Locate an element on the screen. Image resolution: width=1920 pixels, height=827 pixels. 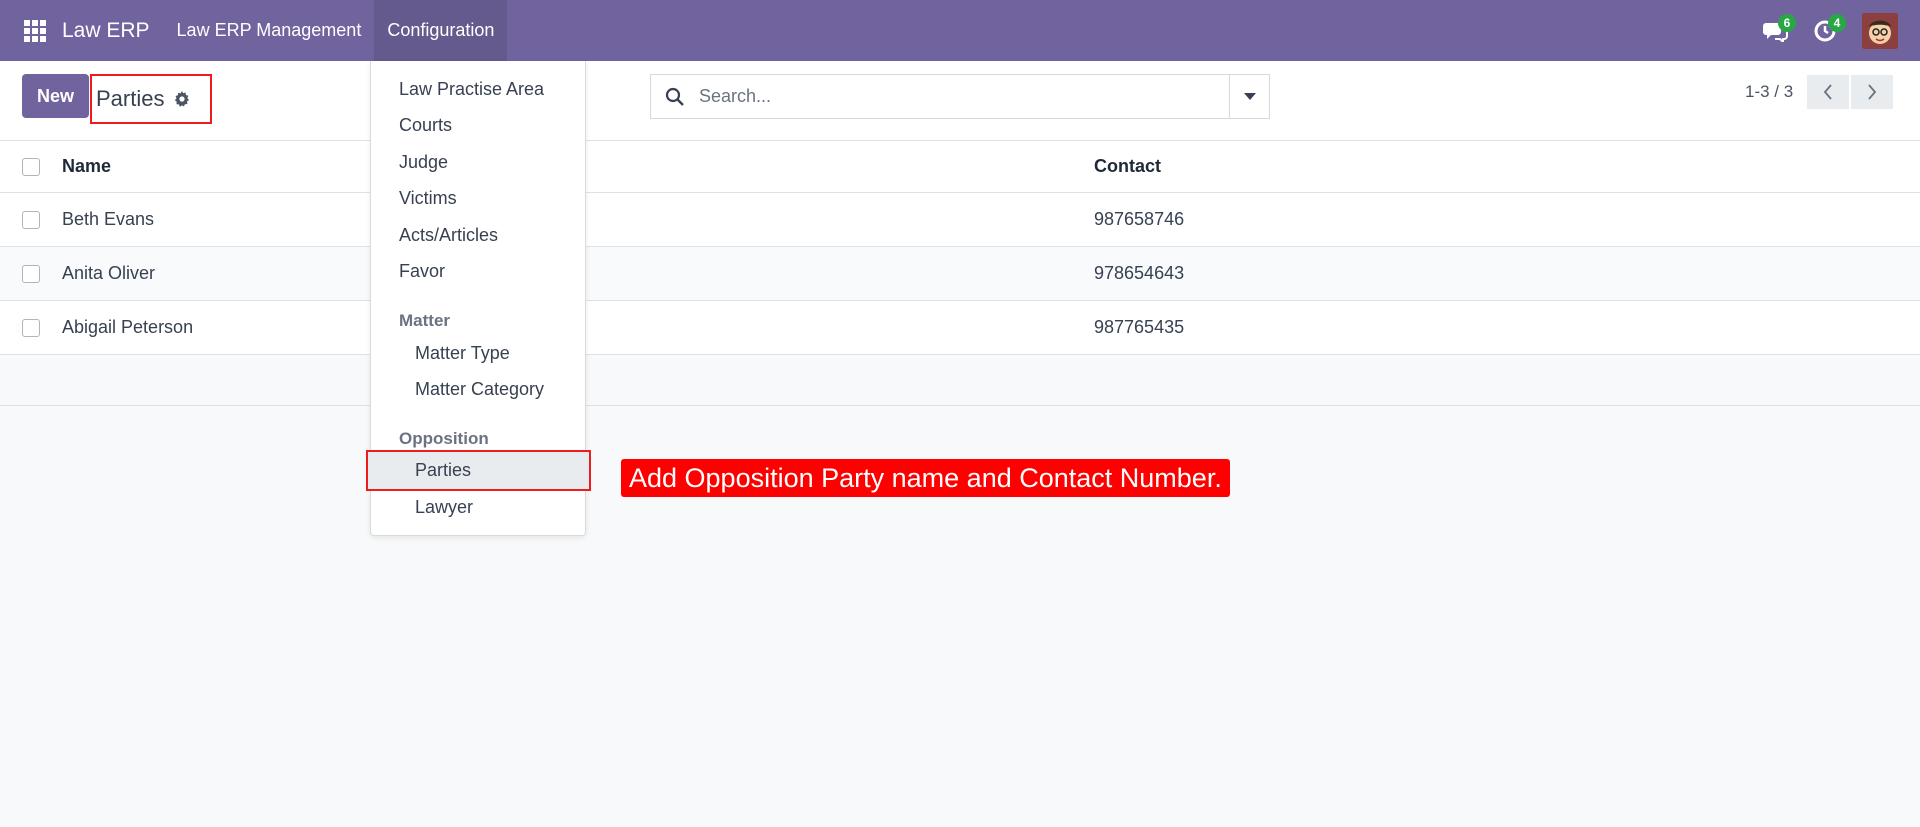
avatar-face-icon is located at coordinates (1880, 30).